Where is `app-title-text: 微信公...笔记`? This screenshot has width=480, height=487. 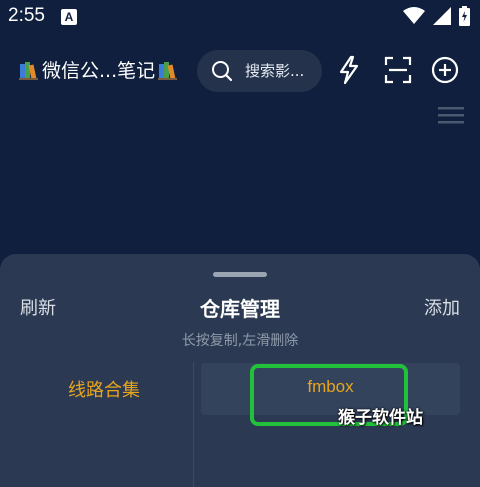 app-title-text: 微信公...笔记 is located at coordinates (99, 71).